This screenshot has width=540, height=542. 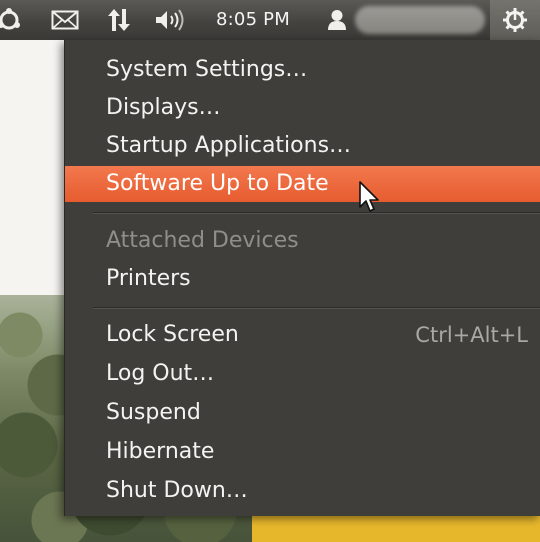 What do you see at coordinates (172, 334) in the screenshot?
I see `menu-item-label: Lock Screen` at bounding box center [172, 334].